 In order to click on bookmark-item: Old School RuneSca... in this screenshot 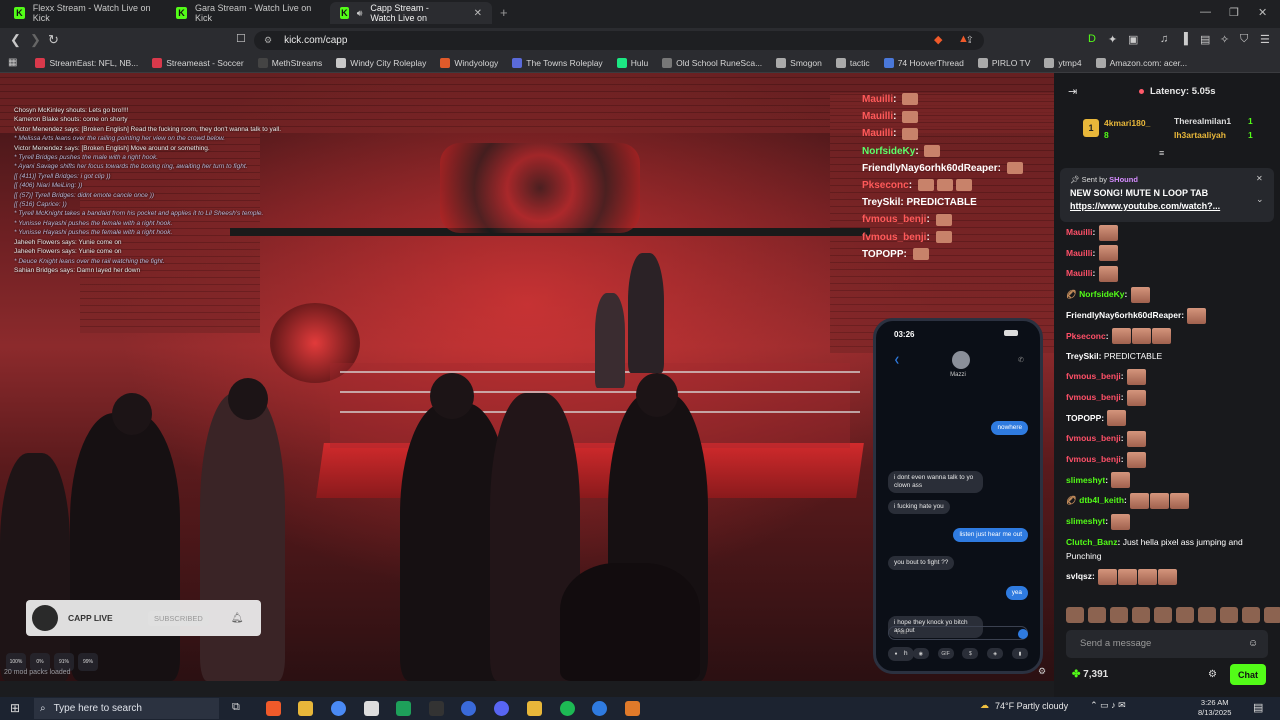, I will do `click(712, 62)`.